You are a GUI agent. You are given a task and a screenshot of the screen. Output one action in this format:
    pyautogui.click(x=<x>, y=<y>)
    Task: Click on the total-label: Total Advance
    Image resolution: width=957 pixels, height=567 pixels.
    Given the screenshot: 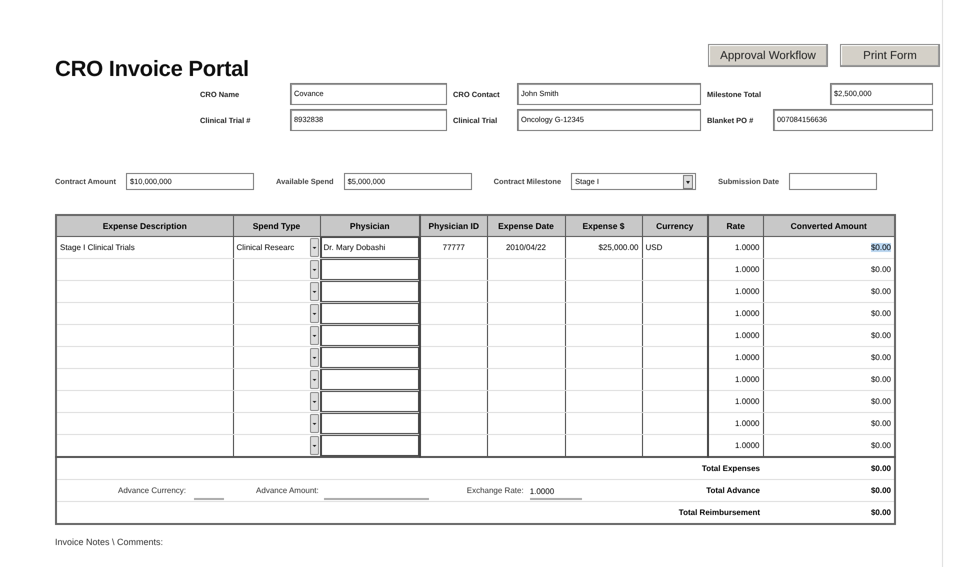 What is the action you would take?
    pyautogui.click(x=733, y=490)
    